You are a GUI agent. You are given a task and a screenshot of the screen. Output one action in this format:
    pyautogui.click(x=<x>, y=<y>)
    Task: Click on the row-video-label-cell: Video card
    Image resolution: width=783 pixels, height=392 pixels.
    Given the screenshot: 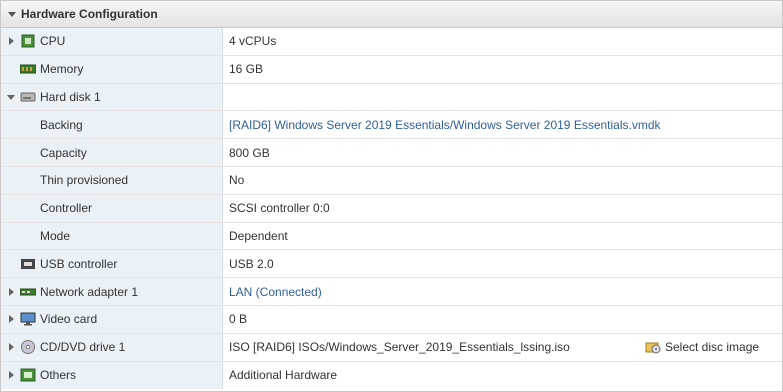 What is the action you would take?
    pyautogui.click(x=112, y=319)
    